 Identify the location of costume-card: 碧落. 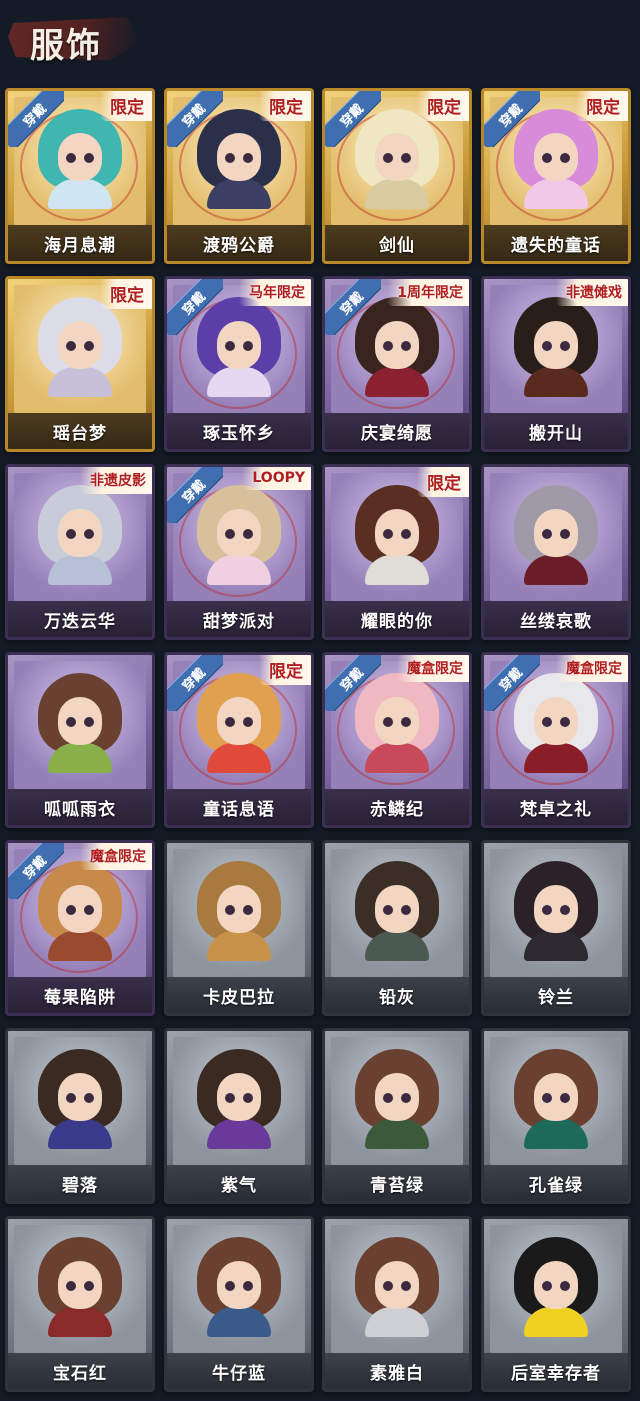
(80, 1116).